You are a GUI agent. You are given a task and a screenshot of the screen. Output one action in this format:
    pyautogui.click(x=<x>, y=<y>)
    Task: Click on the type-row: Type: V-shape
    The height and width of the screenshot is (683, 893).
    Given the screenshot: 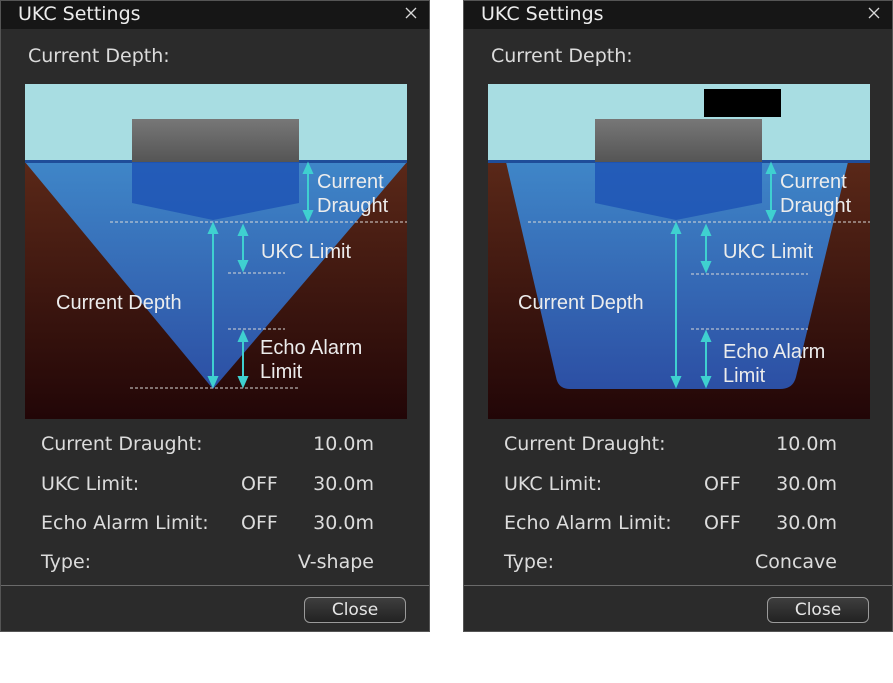 What is the action you would take?
    pyautogui.click(x=211, y=565)
    